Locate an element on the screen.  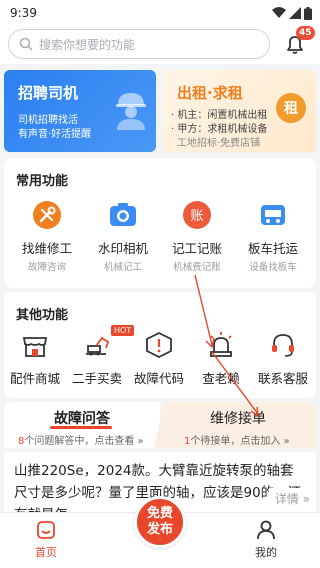
func-sub: 故障咨询 is located at coordinates (46, 267).